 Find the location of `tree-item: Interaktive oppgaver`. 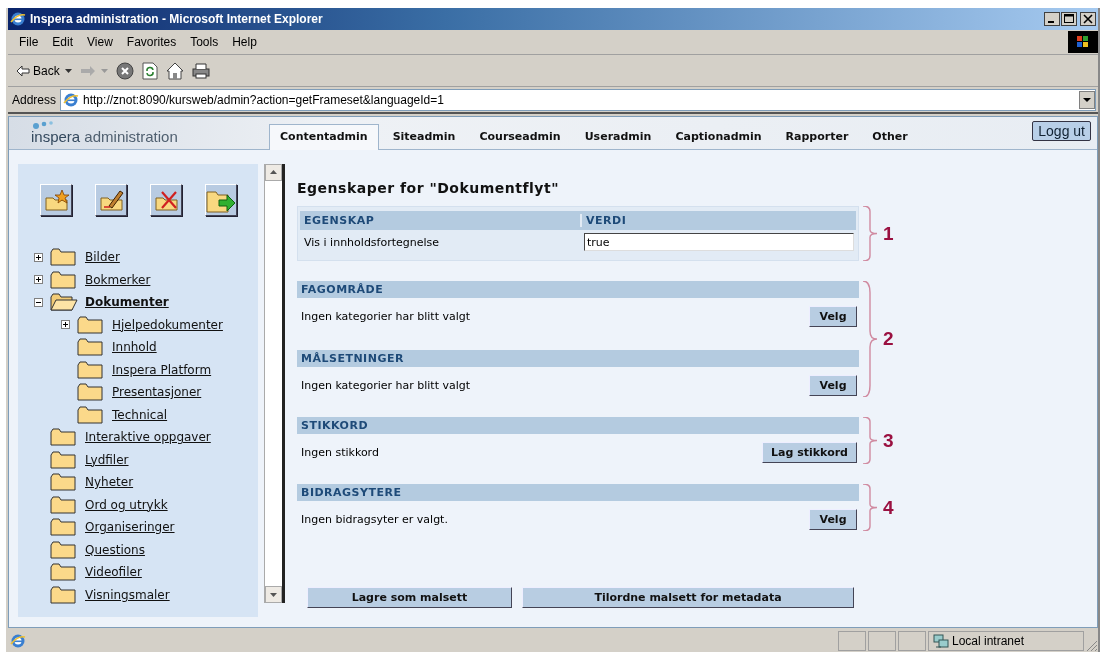

tree-item: Interaktive oppgaver is located at coordinates (148, 437).